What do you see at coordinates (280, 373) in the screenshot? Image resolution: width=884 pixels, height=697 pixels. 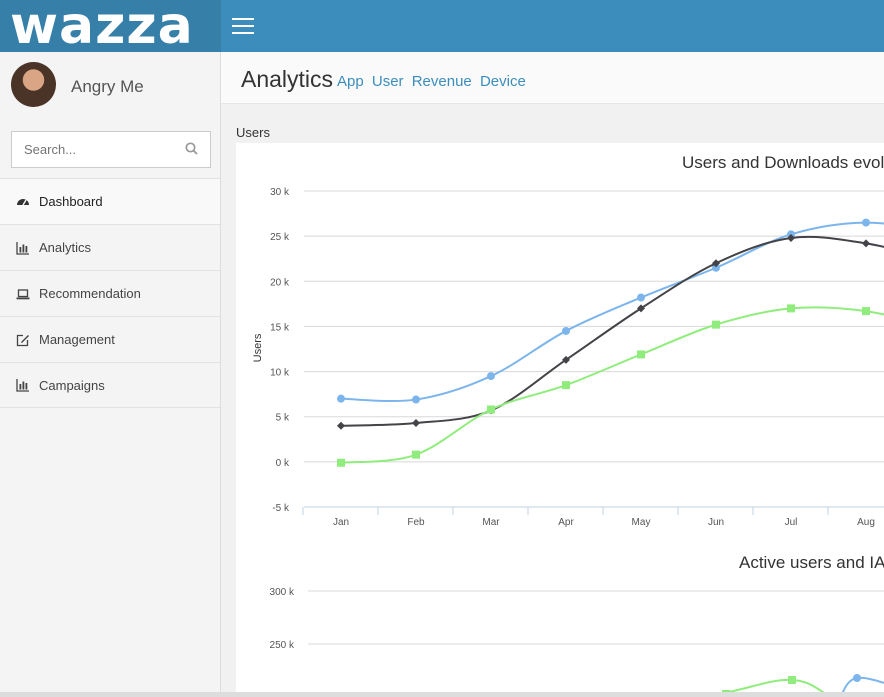 I see `y-tick-label: 10 k` at bounding box center [280, 373].